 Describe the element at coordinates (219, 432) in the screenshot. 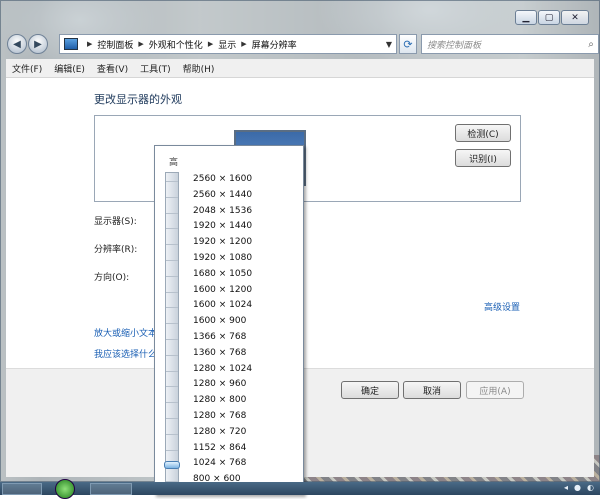

I see `resolution-option: 1280 × 720` at that location.